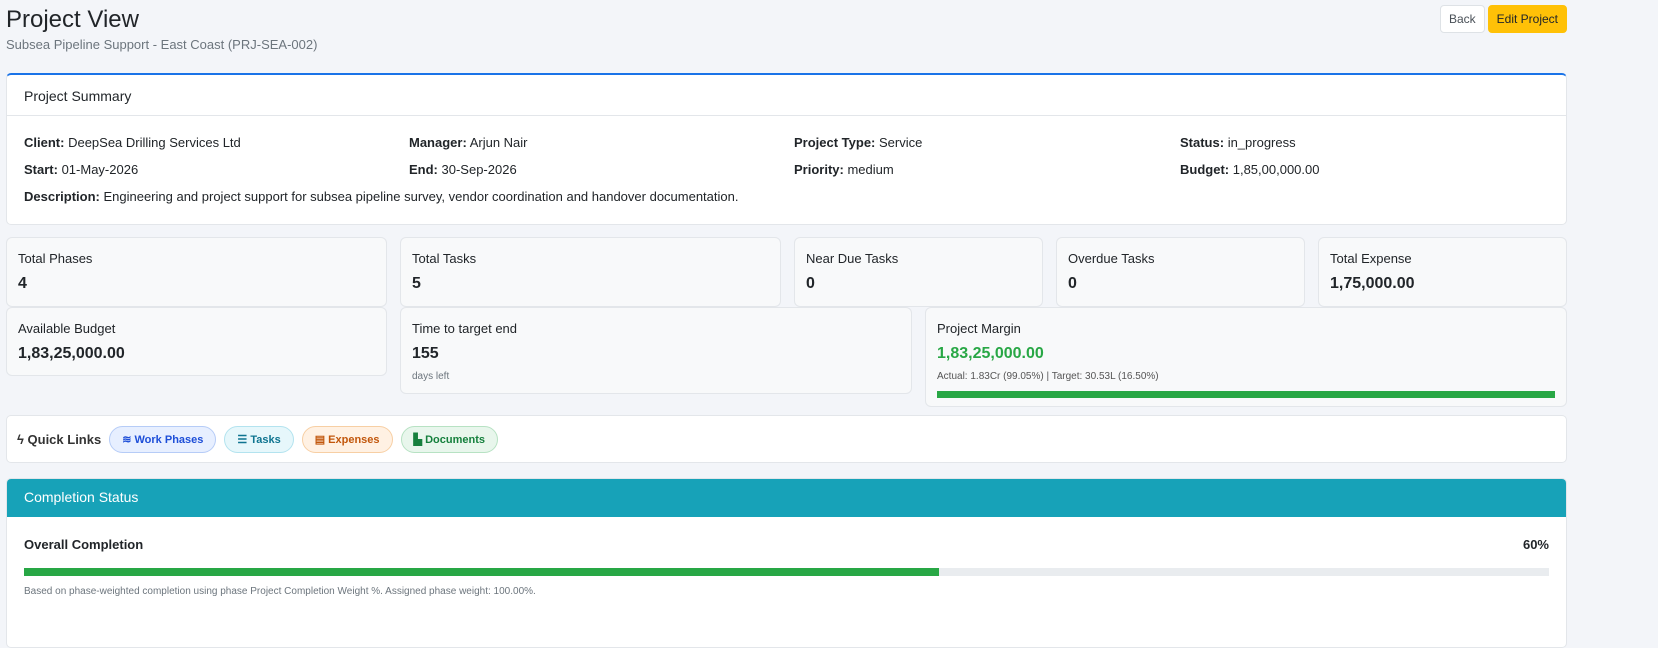 The width and height of the screenshot is (1658, 648). What do you see at coordinates (127, 439) in the screenshot?
I see `layers-icon: ≋` at bounding box center [127, 439].